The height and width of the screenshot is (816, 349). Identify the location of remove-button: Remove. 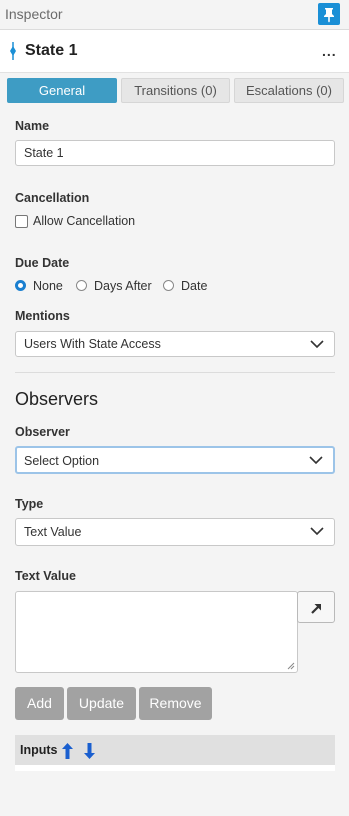
(175, 703).